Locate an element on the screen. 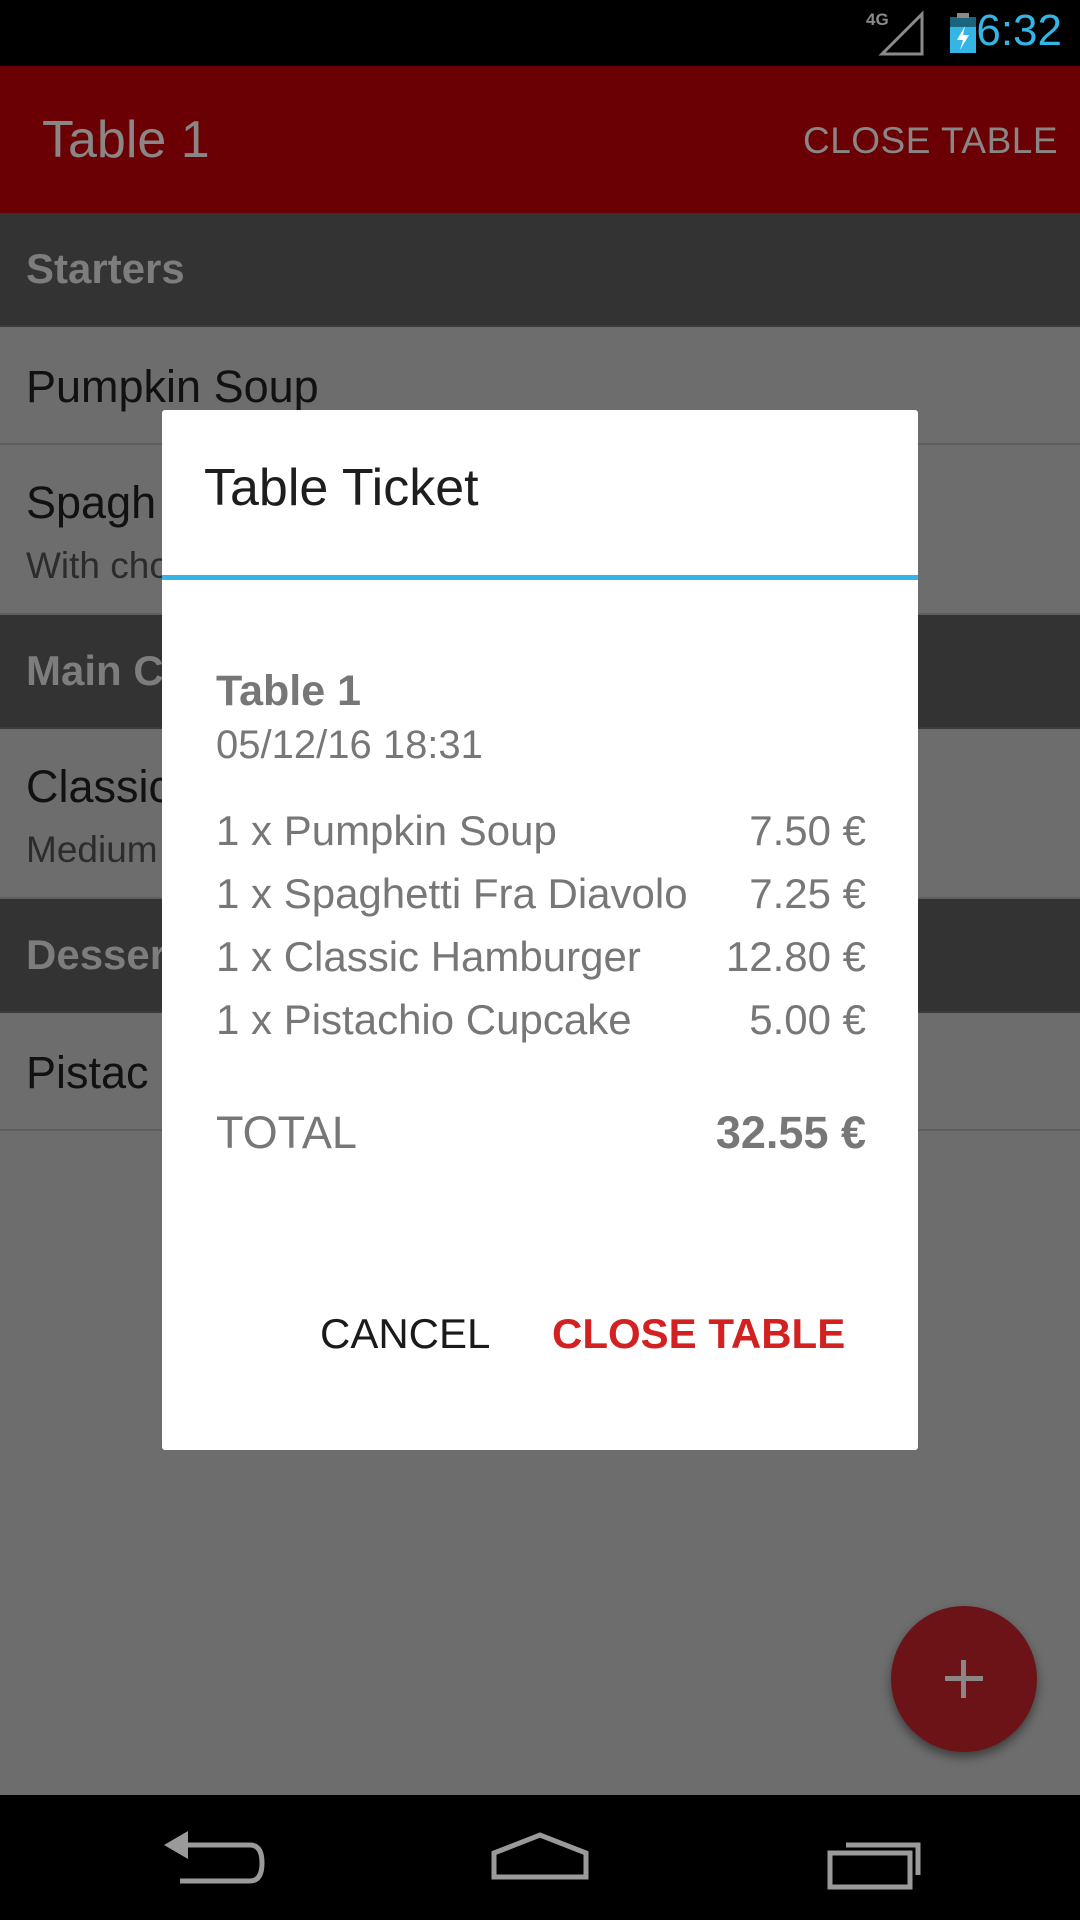 The width and height of the screenshot is (1080, 1920). total-label: TOTAL is located at coordinates (286, 1132).